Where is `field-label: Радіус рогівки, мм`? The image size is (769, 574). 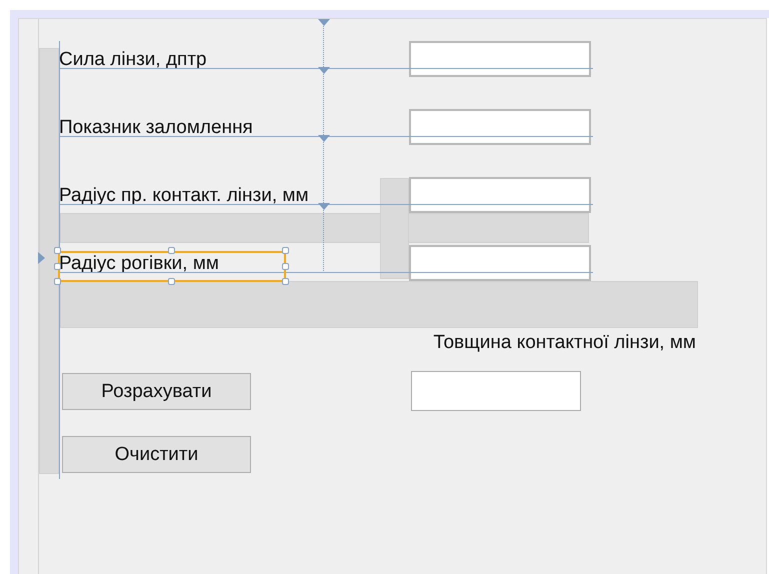
field-label: Радіус рогівки, мм is located at coordinates (139, 264).